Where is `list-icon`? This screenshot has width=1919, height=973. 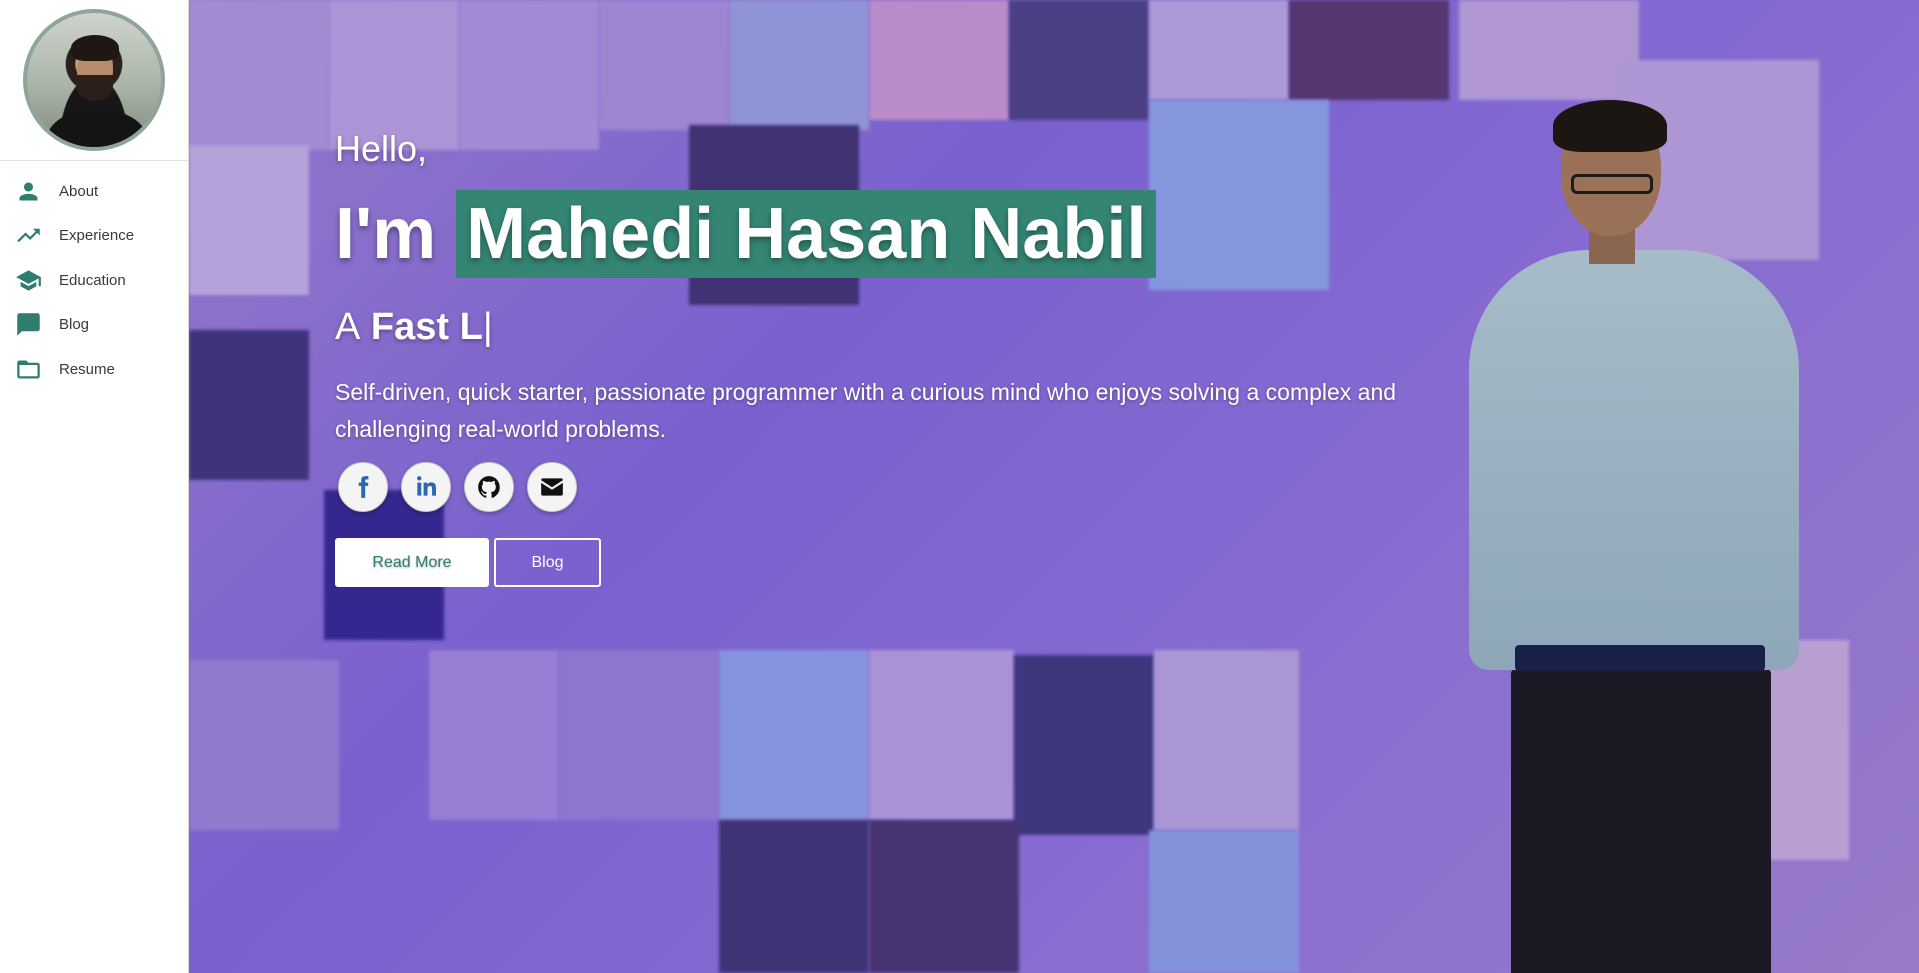
list-icon is located at coordinates (28, 324).